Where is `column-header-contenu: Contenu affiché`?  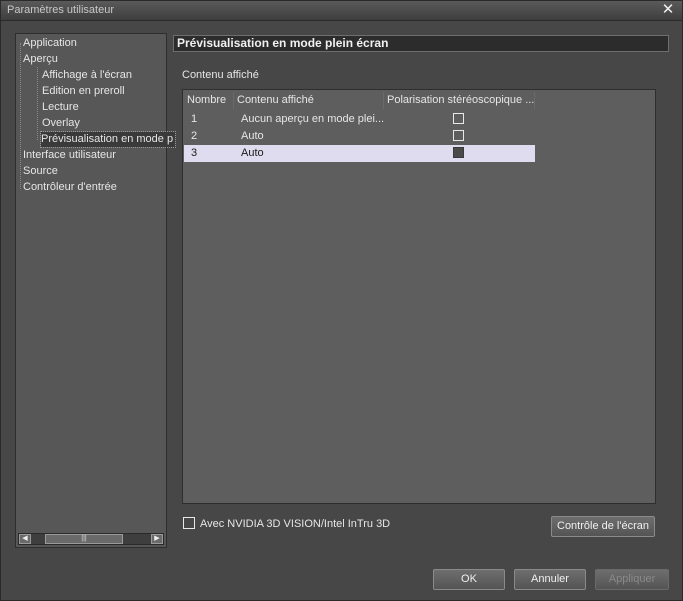 column-header-contenu: Contenu affiché is located at coordinates (309, 100).